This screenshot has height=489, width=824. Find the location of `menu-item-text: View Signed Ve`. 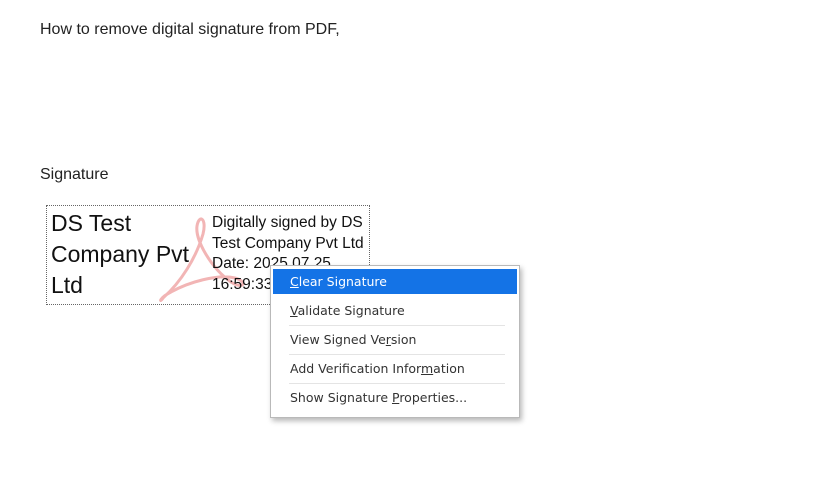

menu-item-text: View Signed Ve is located at coordinates (338, 339).